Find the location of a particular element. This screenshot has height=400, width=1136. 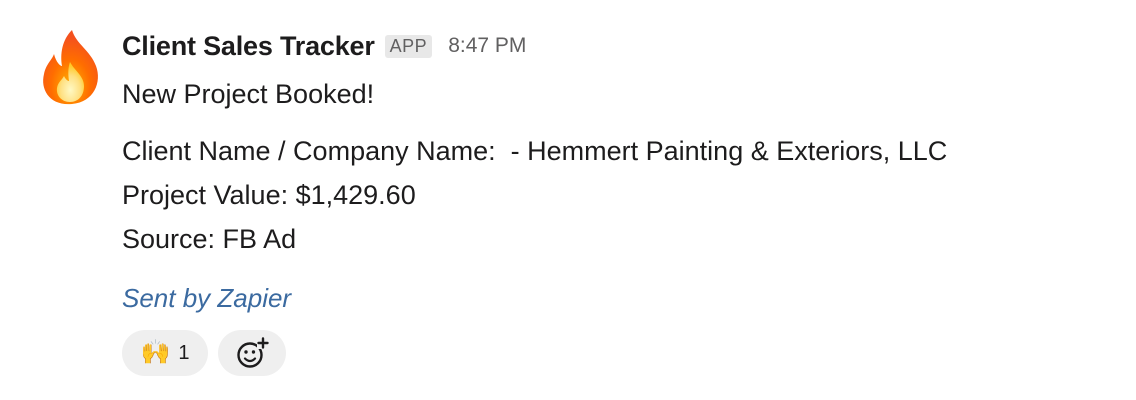

add-reaction-icon is located at coordinates (253, 352).